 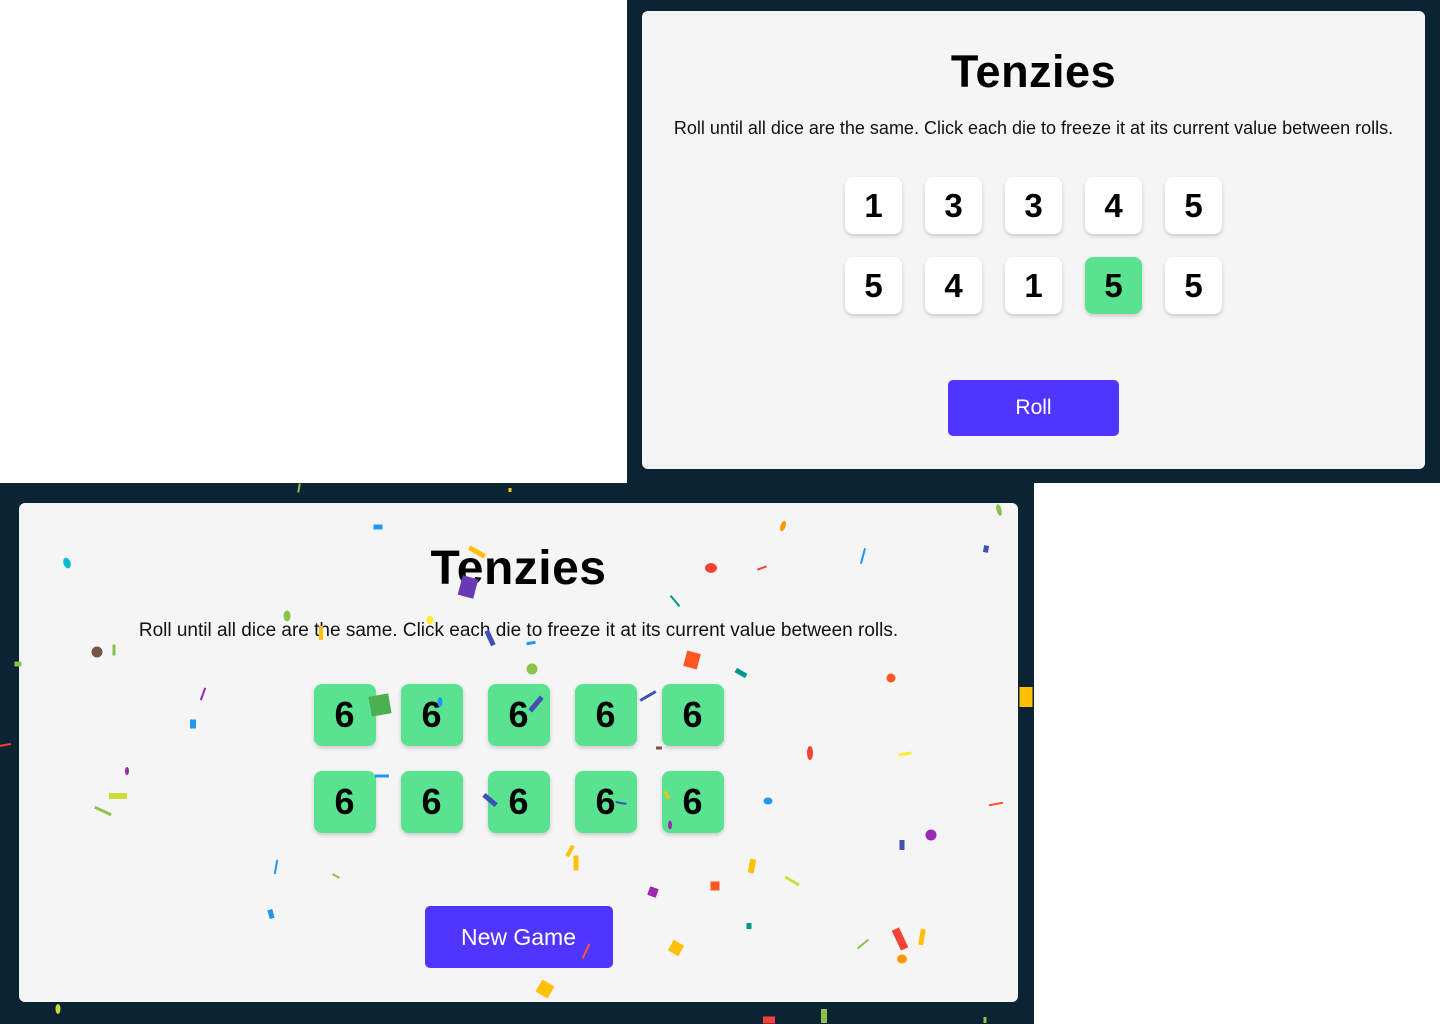 I want to click on dice-grid: 1 3 3 4 5 5 4 1 5 5, so click(x=1033, y=245).